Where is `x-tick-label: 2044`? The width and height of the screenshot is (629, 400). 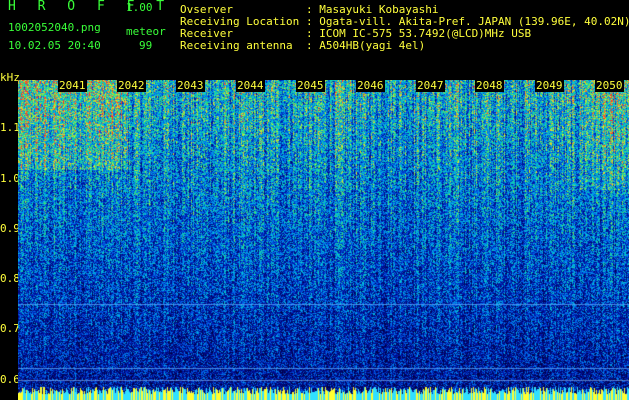
x-tick-label: 2044 is located at coordinates (250, 85).